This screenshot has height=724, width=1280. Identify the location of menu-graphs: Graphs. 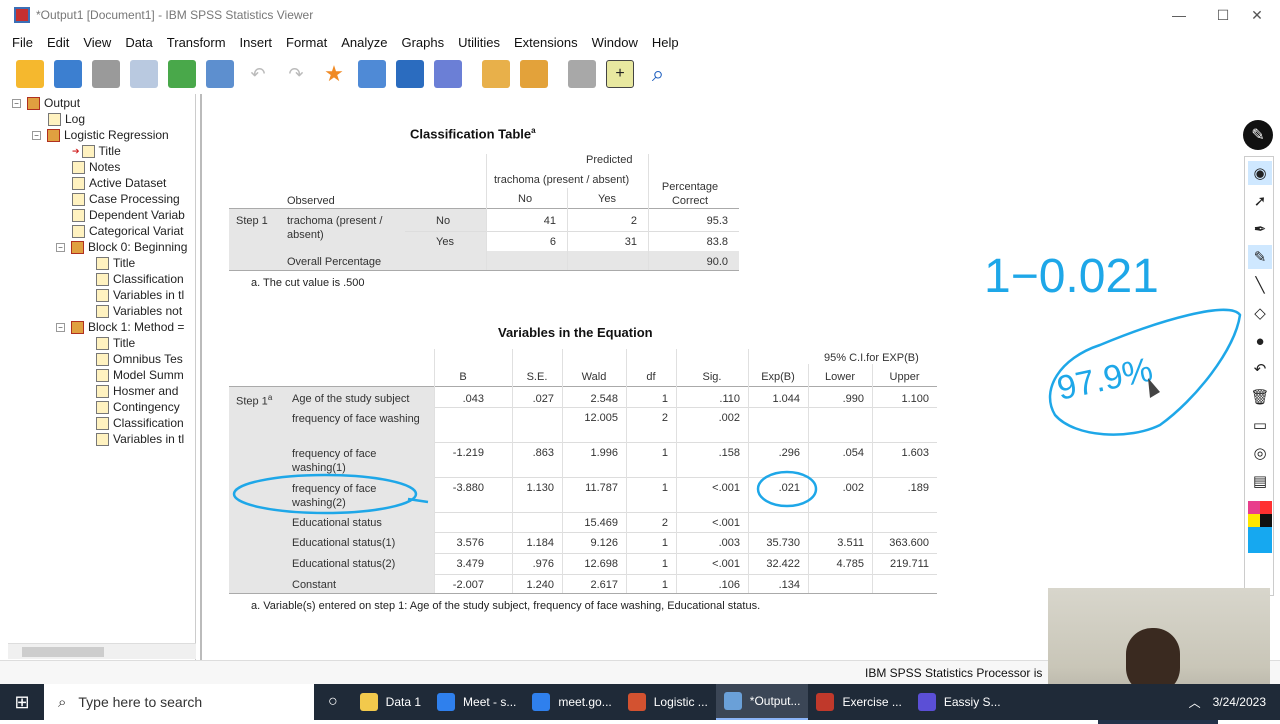
(422, 42).